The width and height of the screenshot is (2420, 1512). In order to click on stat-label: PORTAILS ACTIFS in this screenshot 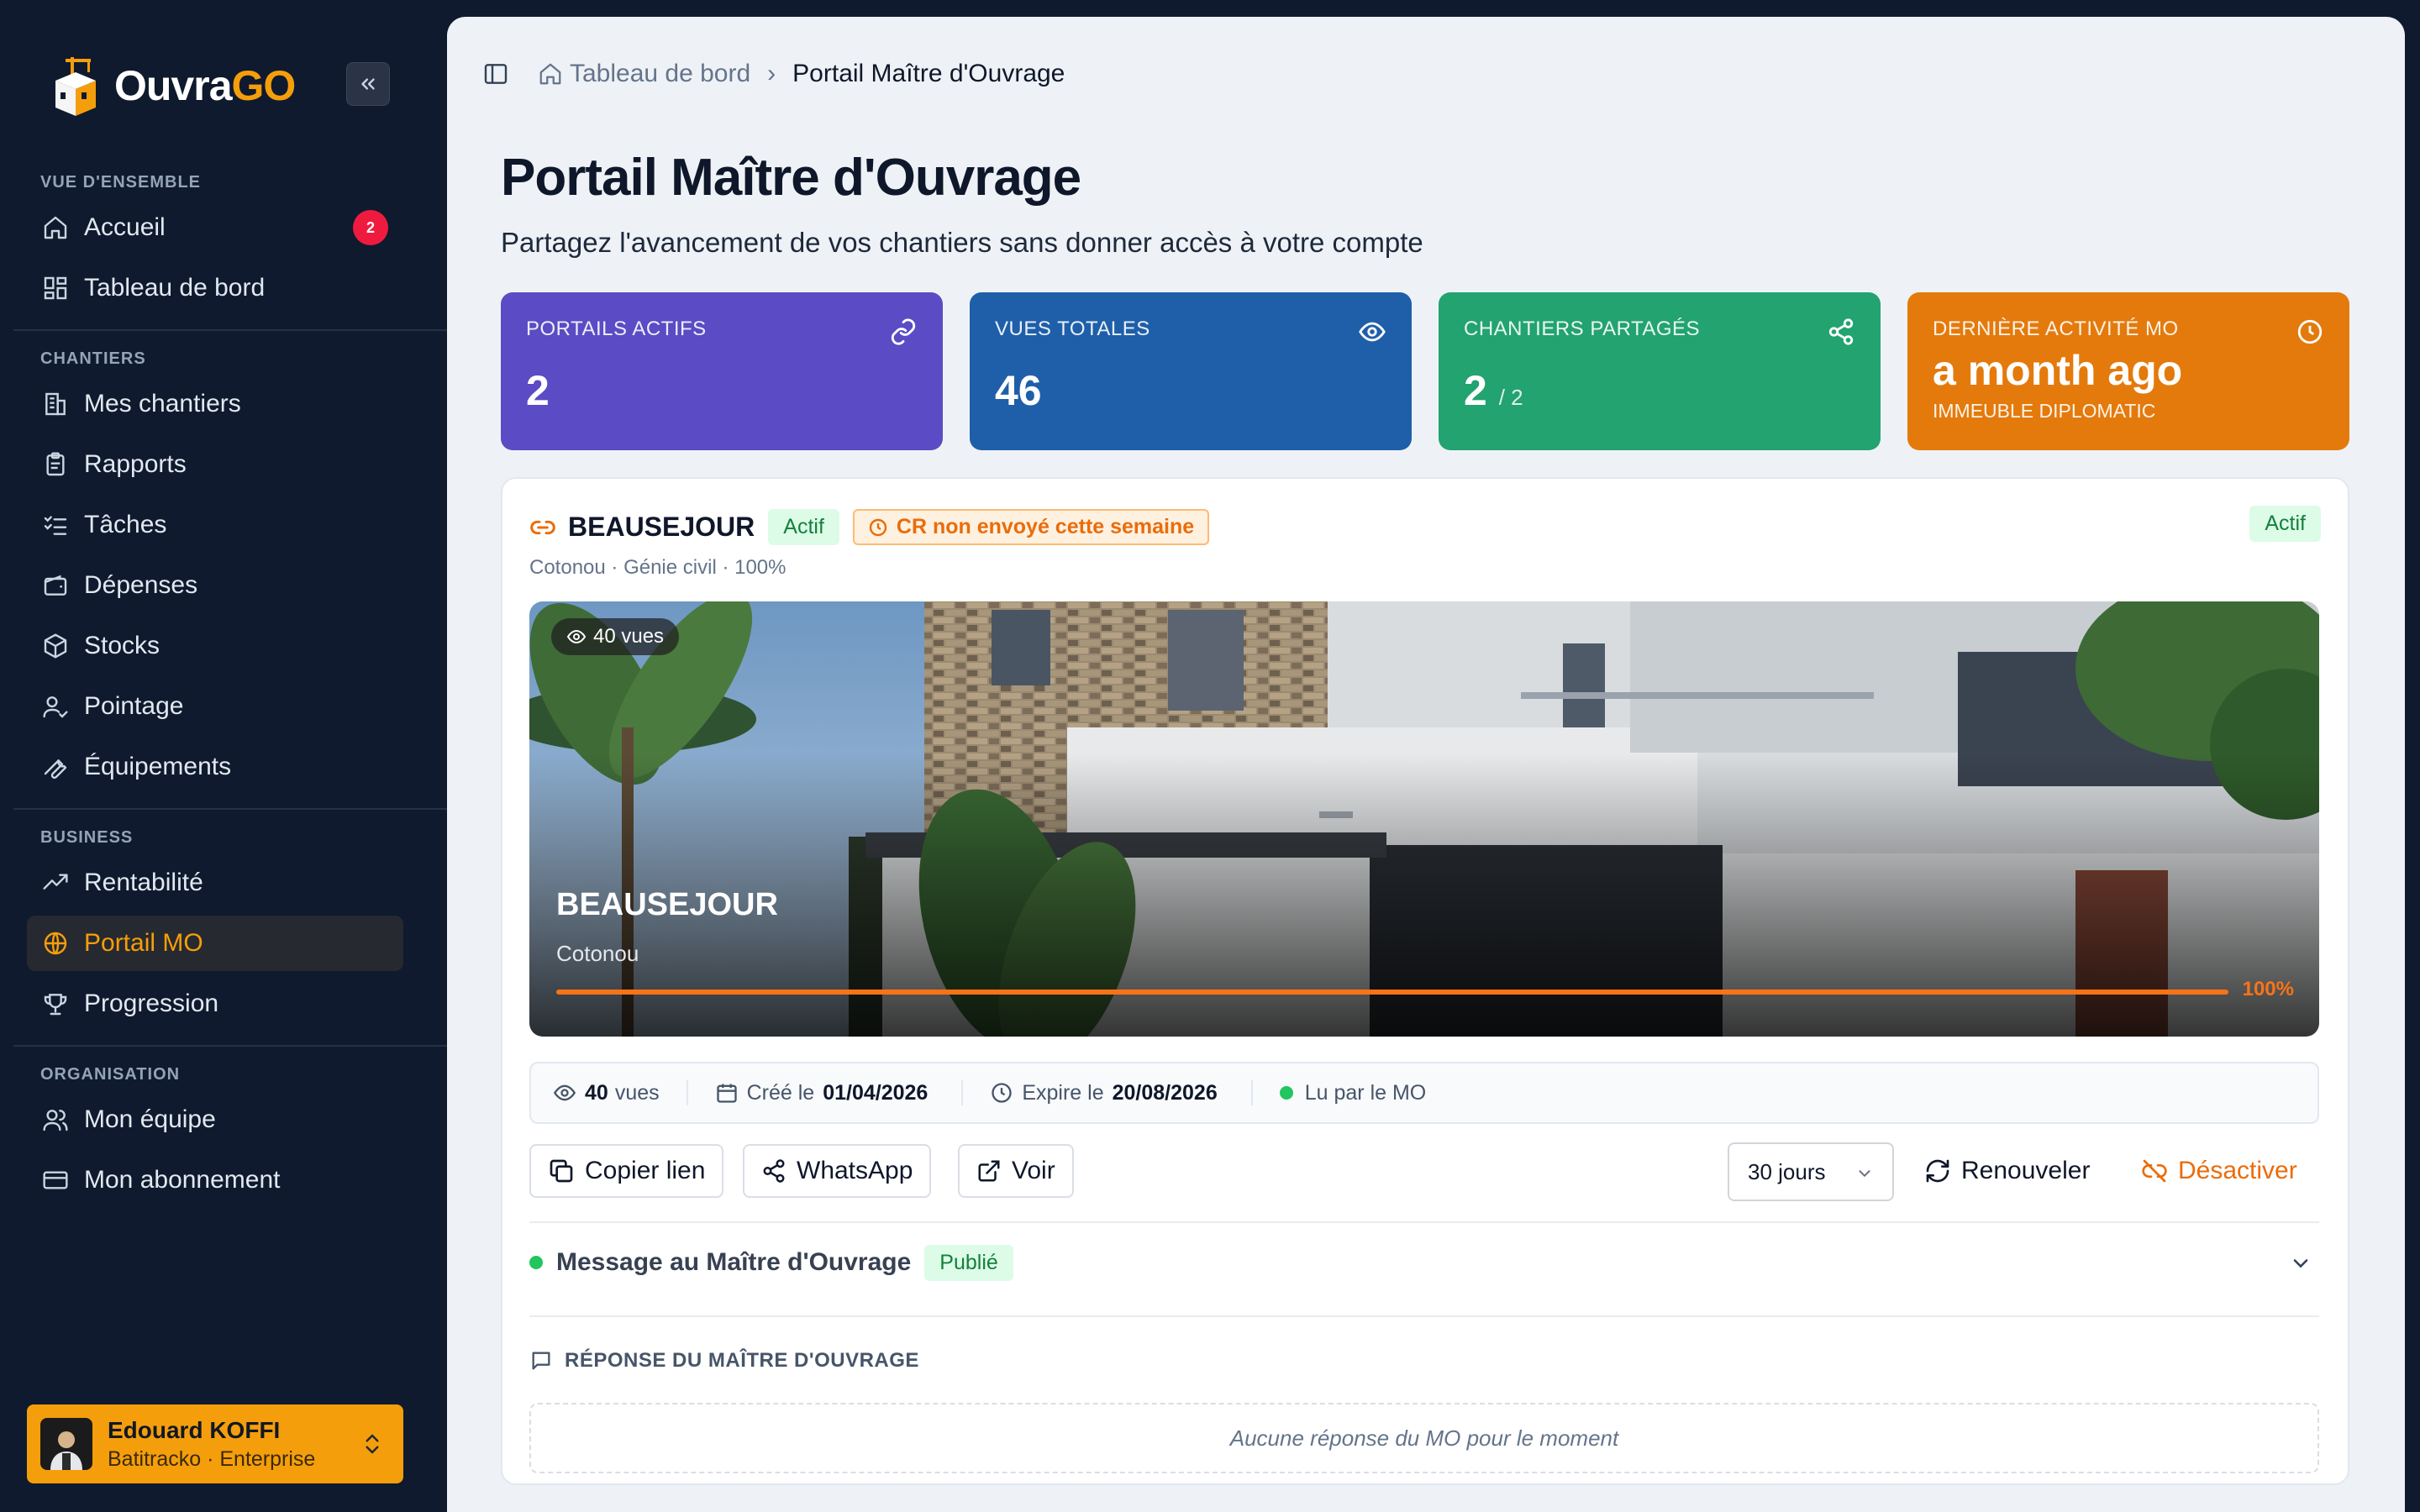, I will do `click(616, 329)`.